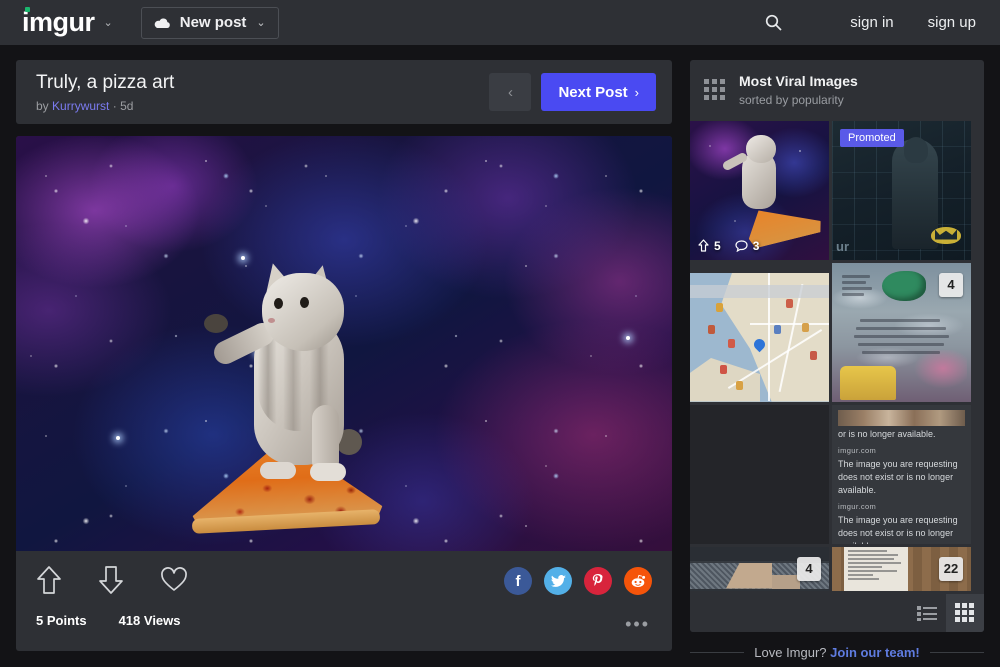  I want to click on post-header-text: Truly, a pizza art by Kurrywurst · 5d, so click(105, 92).